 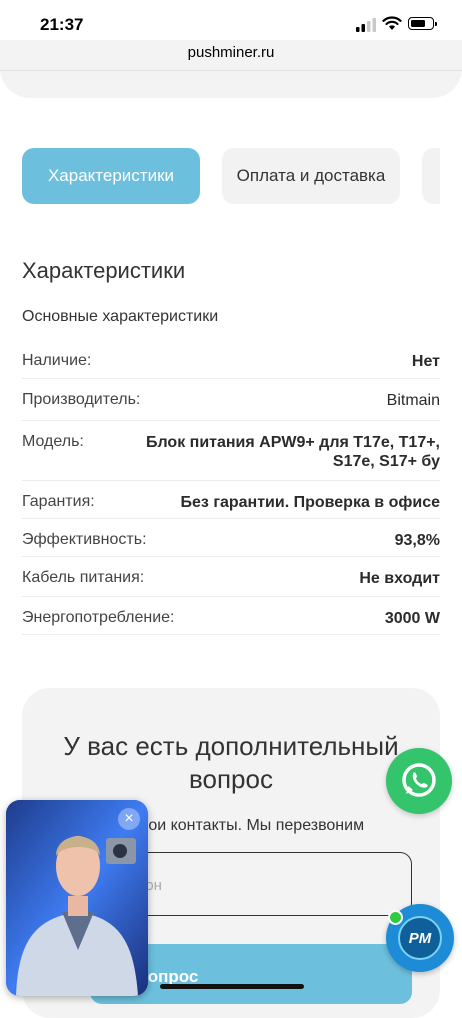 I want to click on status-time: 21:37, so click(x=62, y=24).